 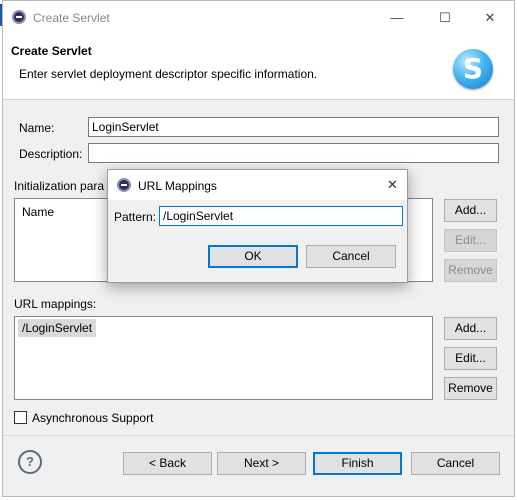 I want to click on description-label: Description:, so click(x=51, y=154).